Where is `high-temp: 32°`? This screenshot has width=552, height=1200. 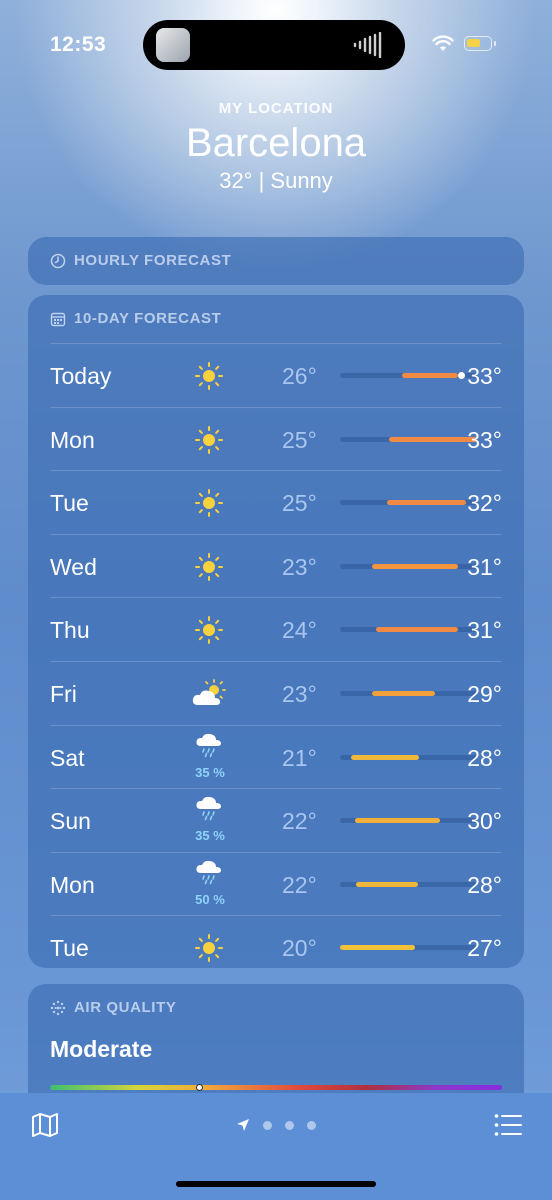
high-temp: 32° is located at coordinates (484, 503).